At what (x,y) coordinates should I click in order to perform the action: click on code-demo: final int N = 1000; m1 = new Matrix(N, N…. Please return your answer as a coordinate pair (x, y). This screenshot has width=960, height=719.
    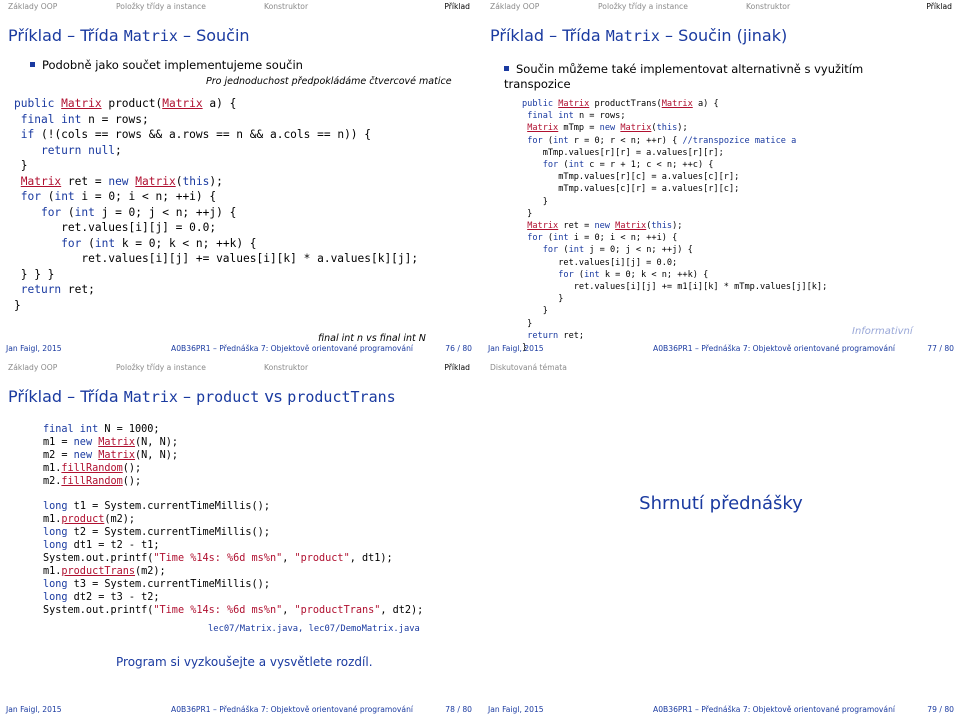
    Looking at the image, I should click on (233, 520).